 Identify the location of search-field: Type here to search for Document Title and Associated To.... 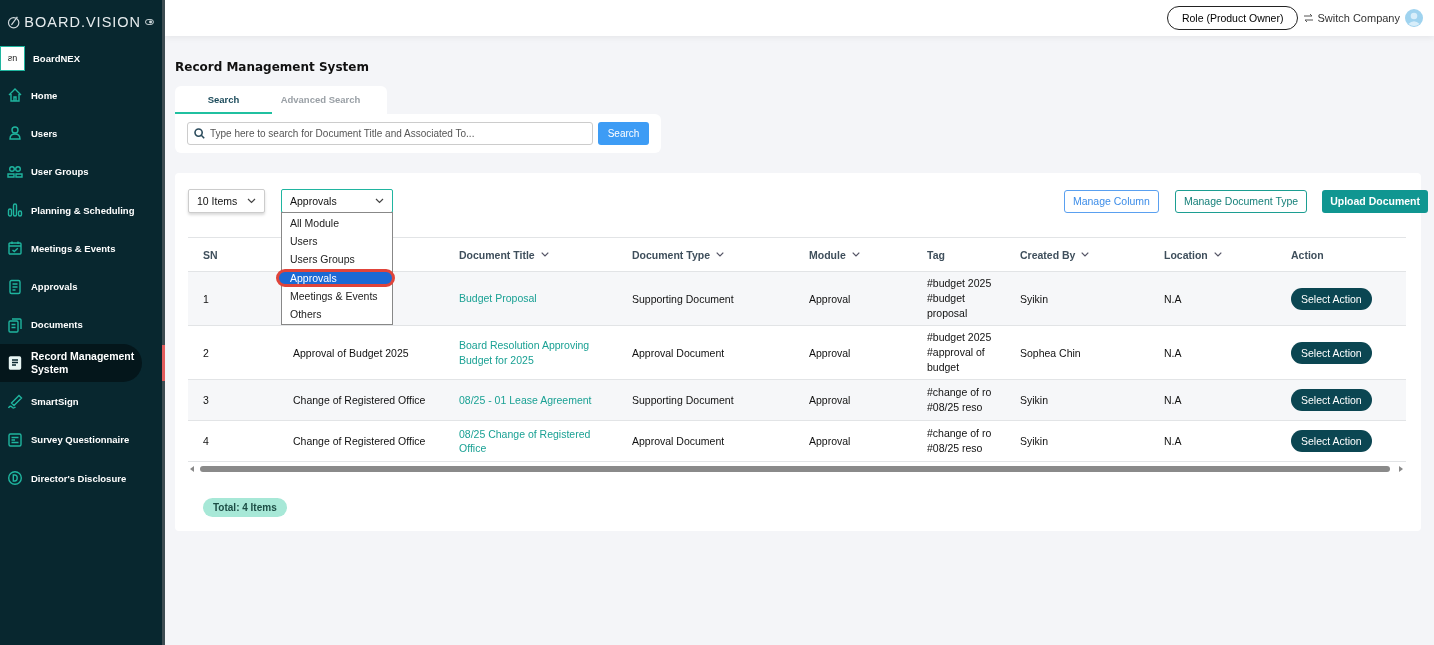
(390, 133).